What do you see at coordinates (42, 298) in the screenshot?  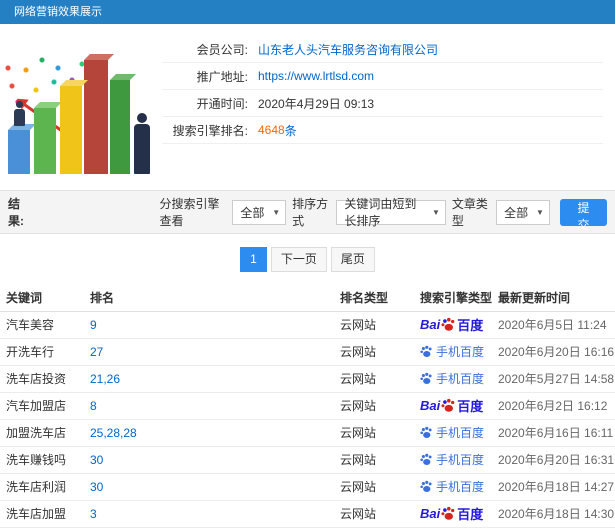 I see `header-keyword: 关键词` at bounding box center [42, 298].